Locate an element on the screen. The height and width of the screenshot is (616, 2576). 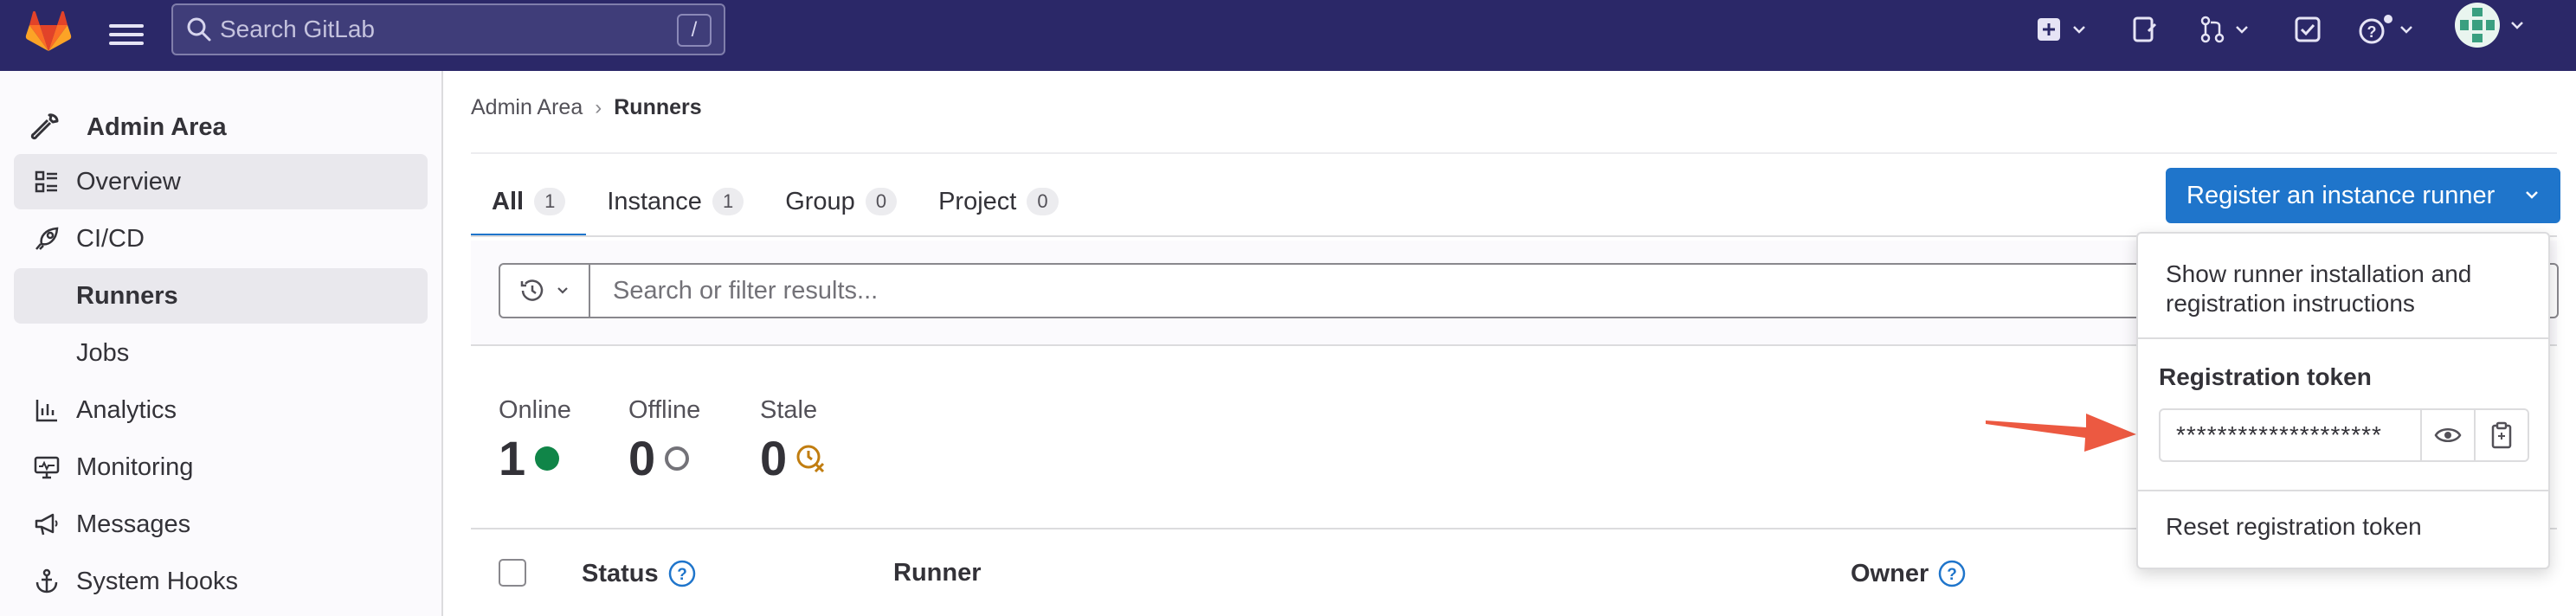
admin-wrench-icon is located at coordinates (44, 127).